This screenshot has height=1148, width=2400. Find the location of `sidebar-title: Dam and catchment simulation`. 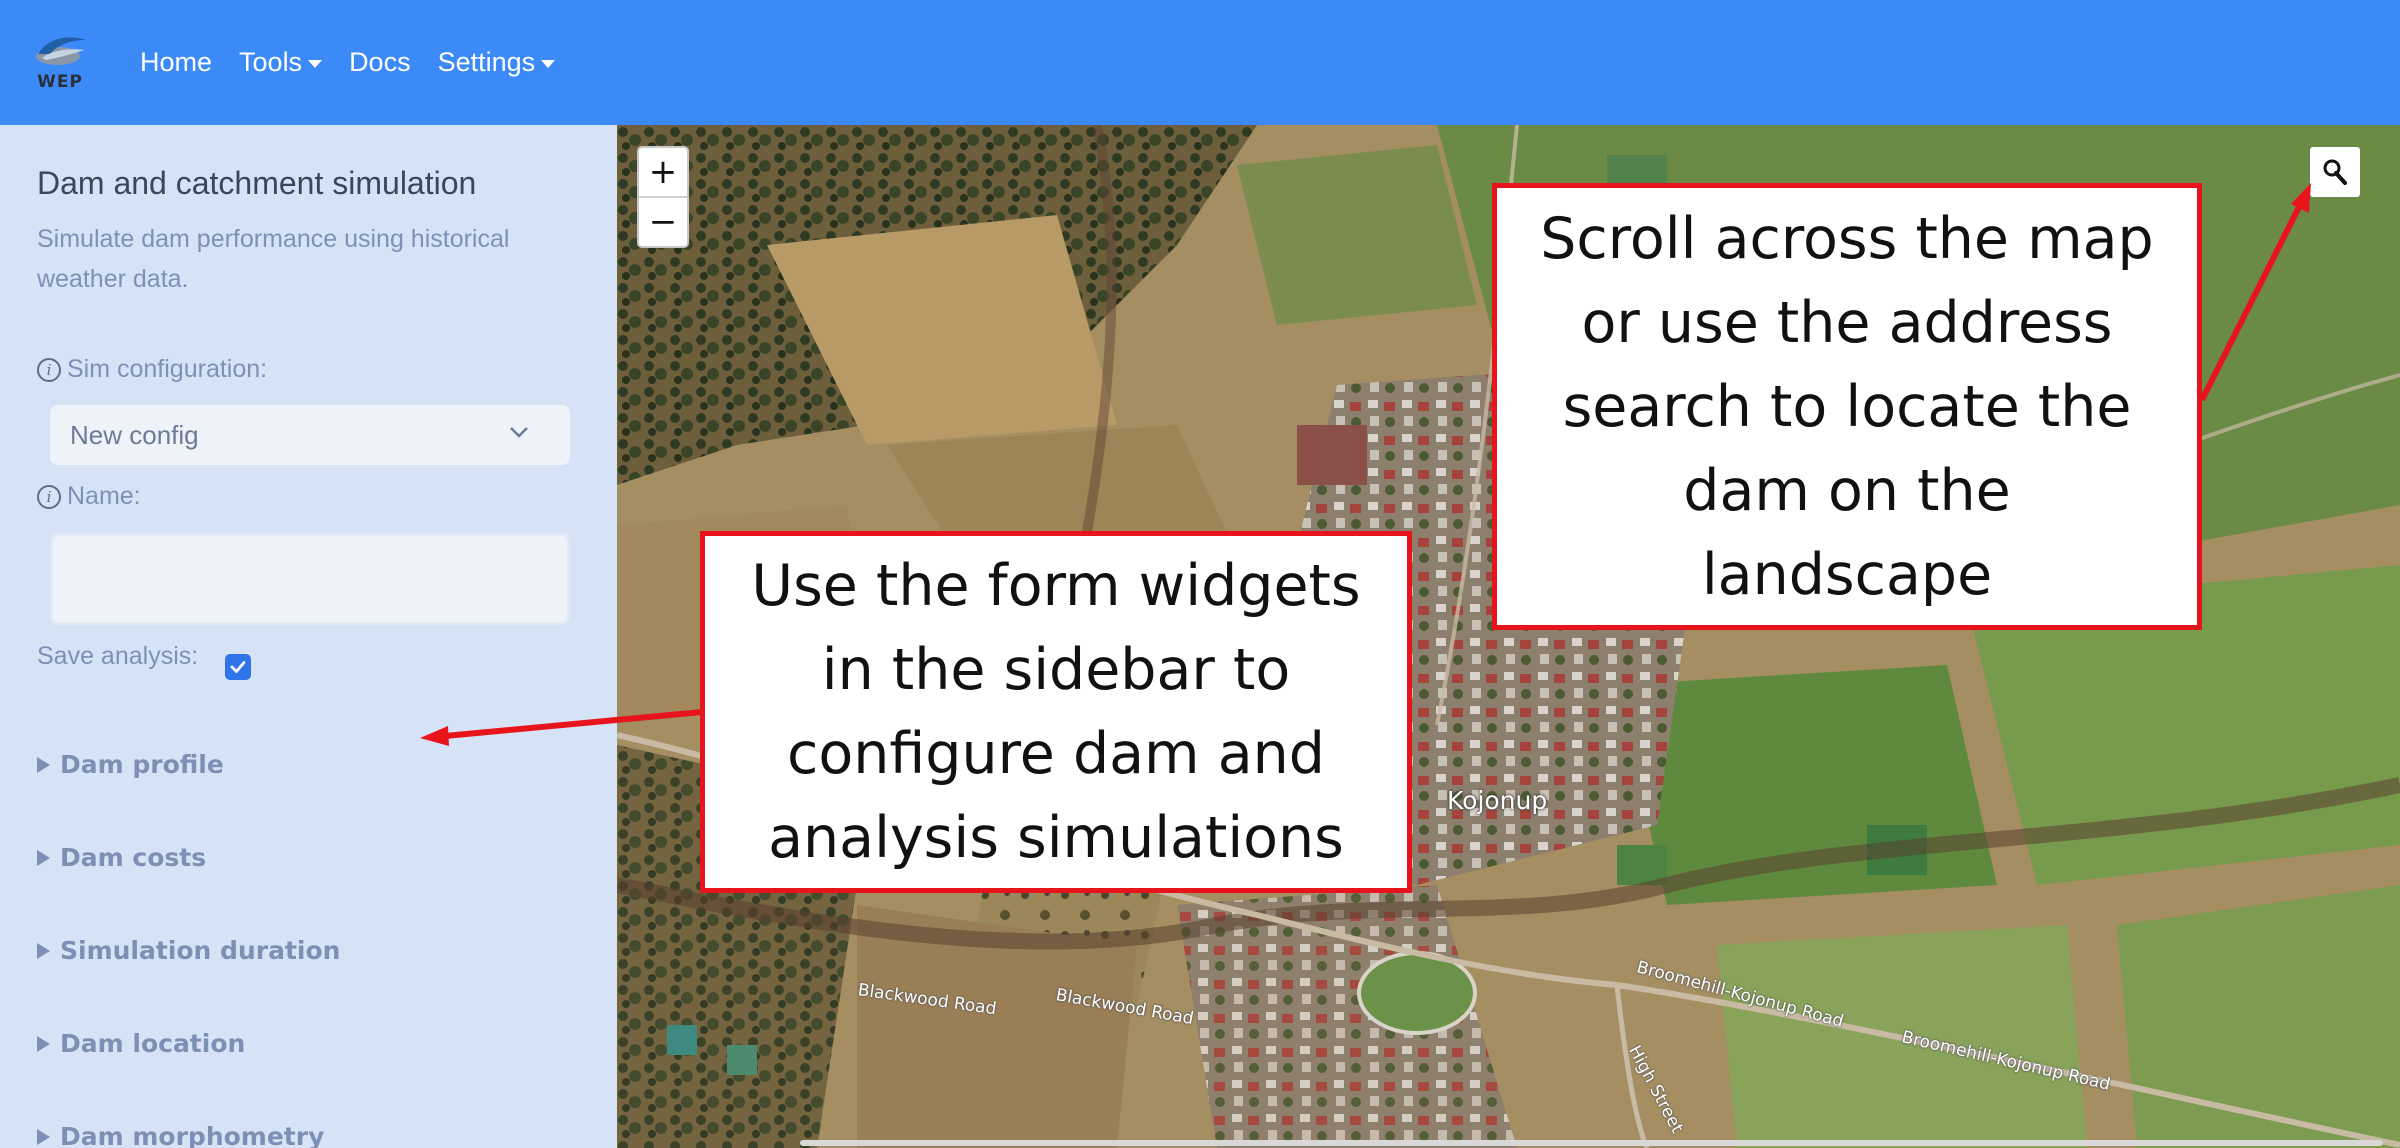

sidebar-title: Dam and catchment simulation is located at coordinates (257, 183).